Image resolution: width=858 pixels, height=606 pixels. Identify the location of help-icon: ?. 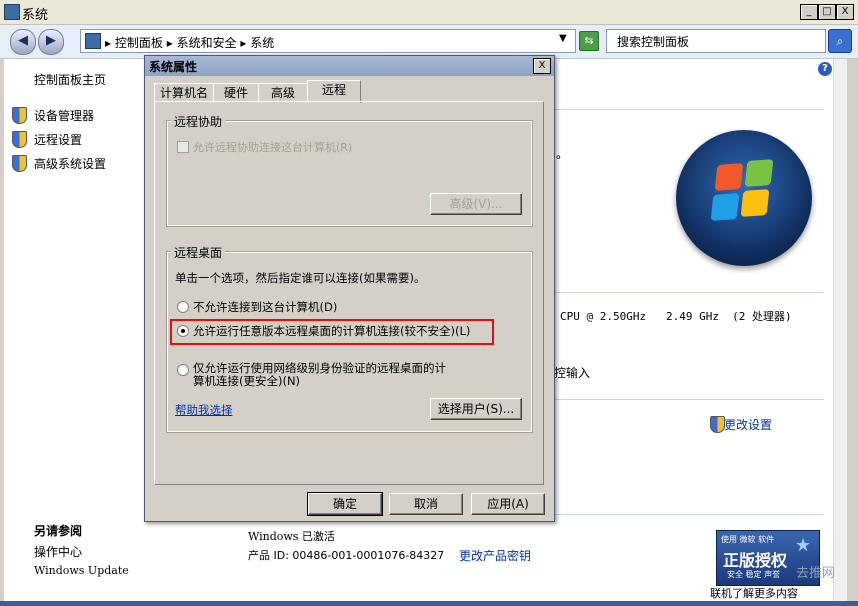
(825, 69).